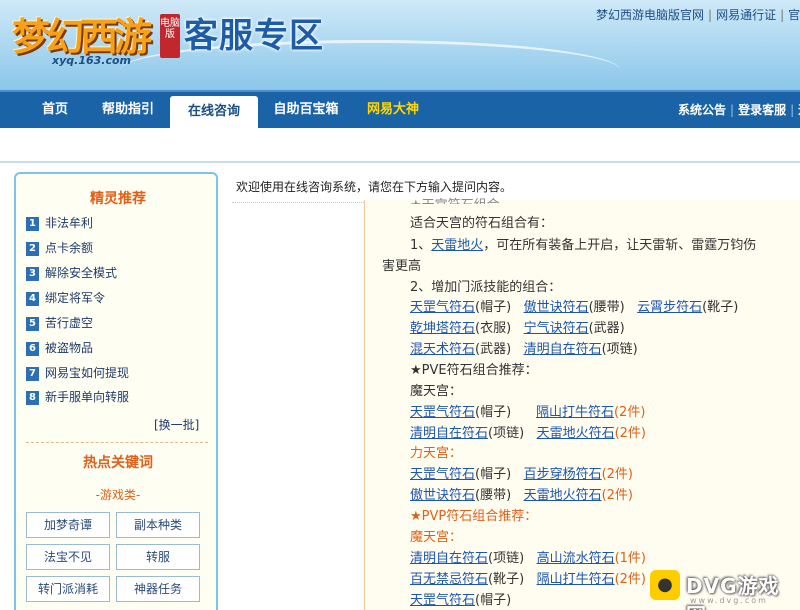 The height and width of the screenshot is (610, 800). I want to click on answer-row: 傲世诀符石(腰带) 天雷地火符石(2件), so click(521, 493).